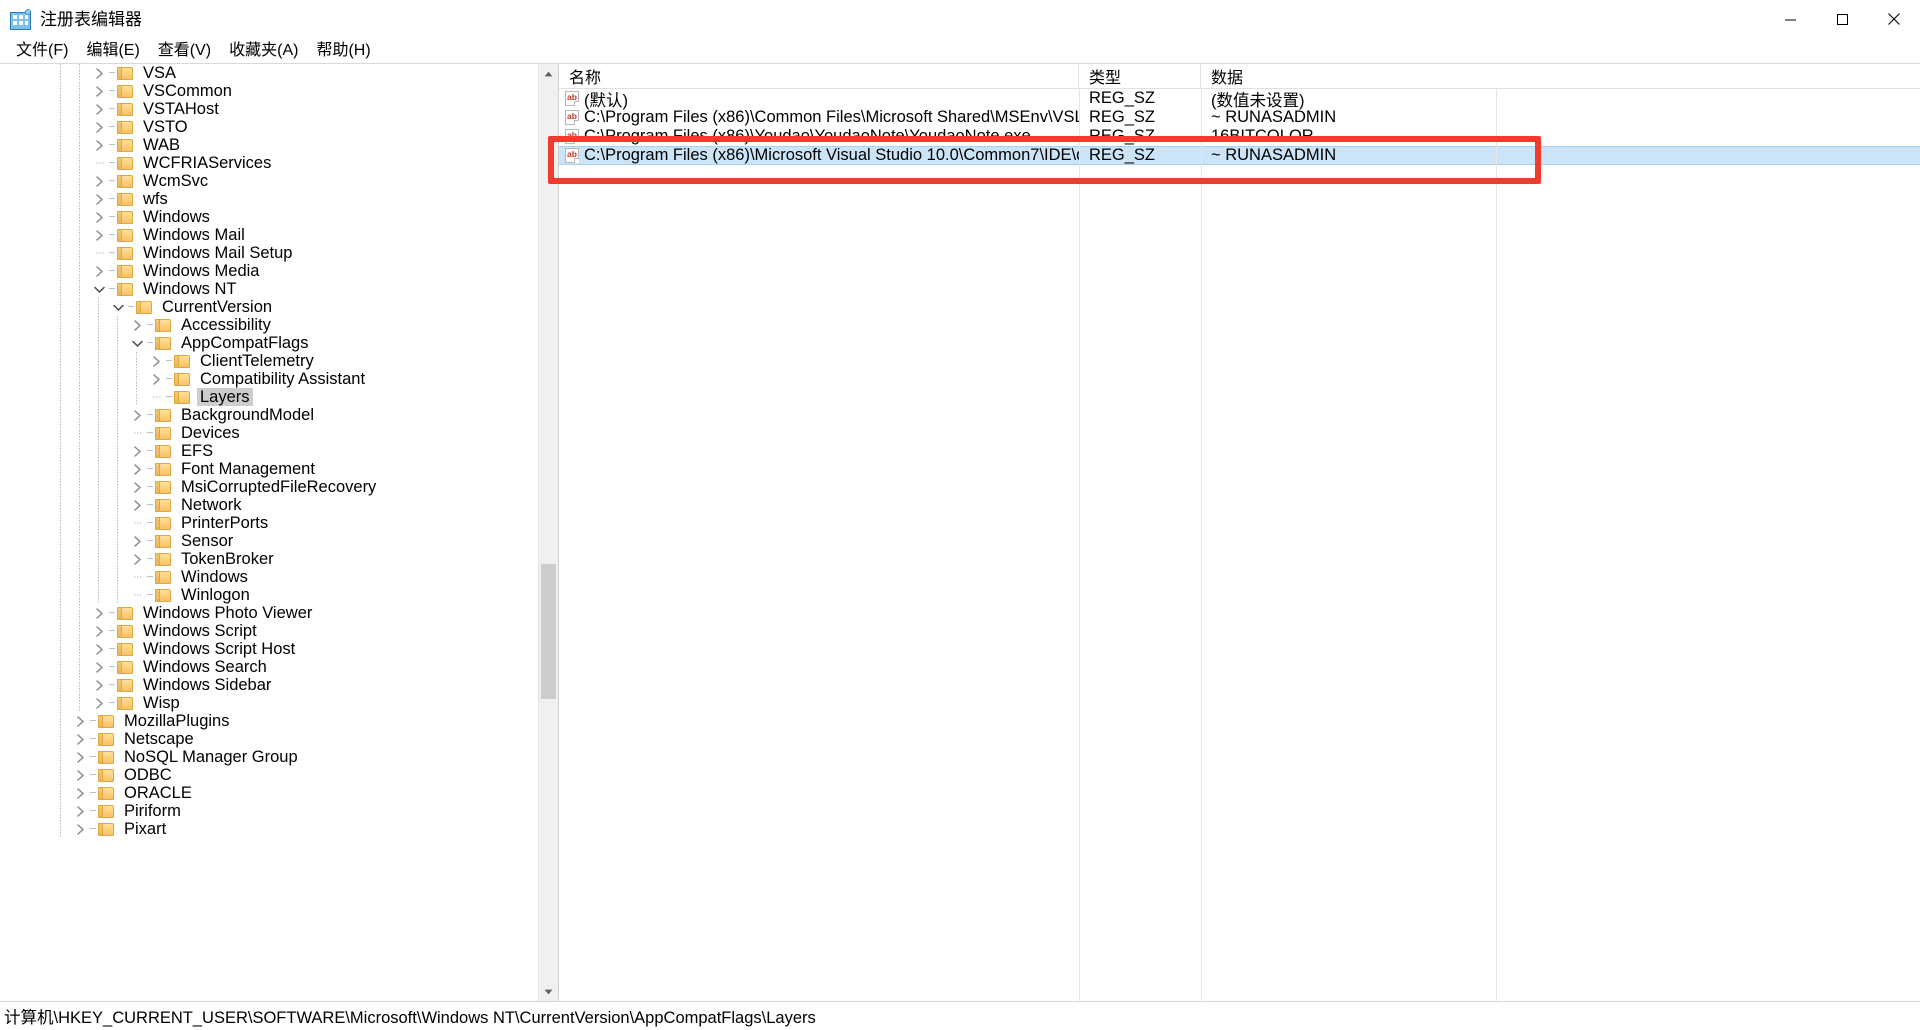  Describe the element at coordinates (112, 51) in the screenshot. I see `menu-edit: 编辑(E)` at that location.